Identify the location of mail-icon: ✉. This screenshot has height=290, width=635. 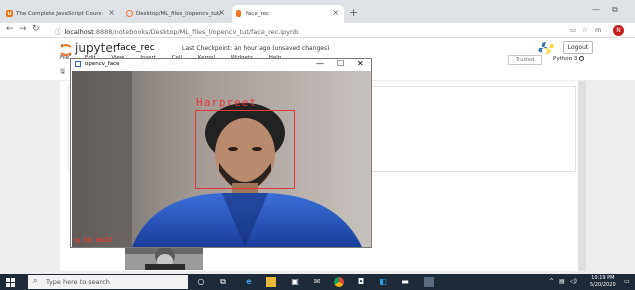
(317, 282).